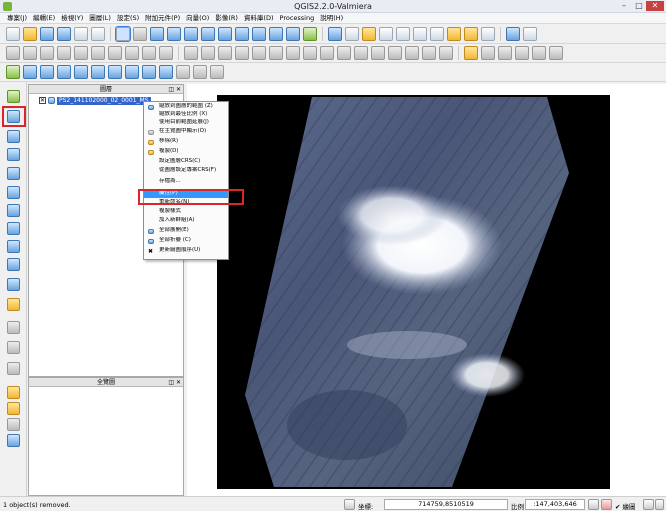  Describe the element at coordinates (166, 72) in the screenshot. I see `add-delimited-text-icon` at that location.